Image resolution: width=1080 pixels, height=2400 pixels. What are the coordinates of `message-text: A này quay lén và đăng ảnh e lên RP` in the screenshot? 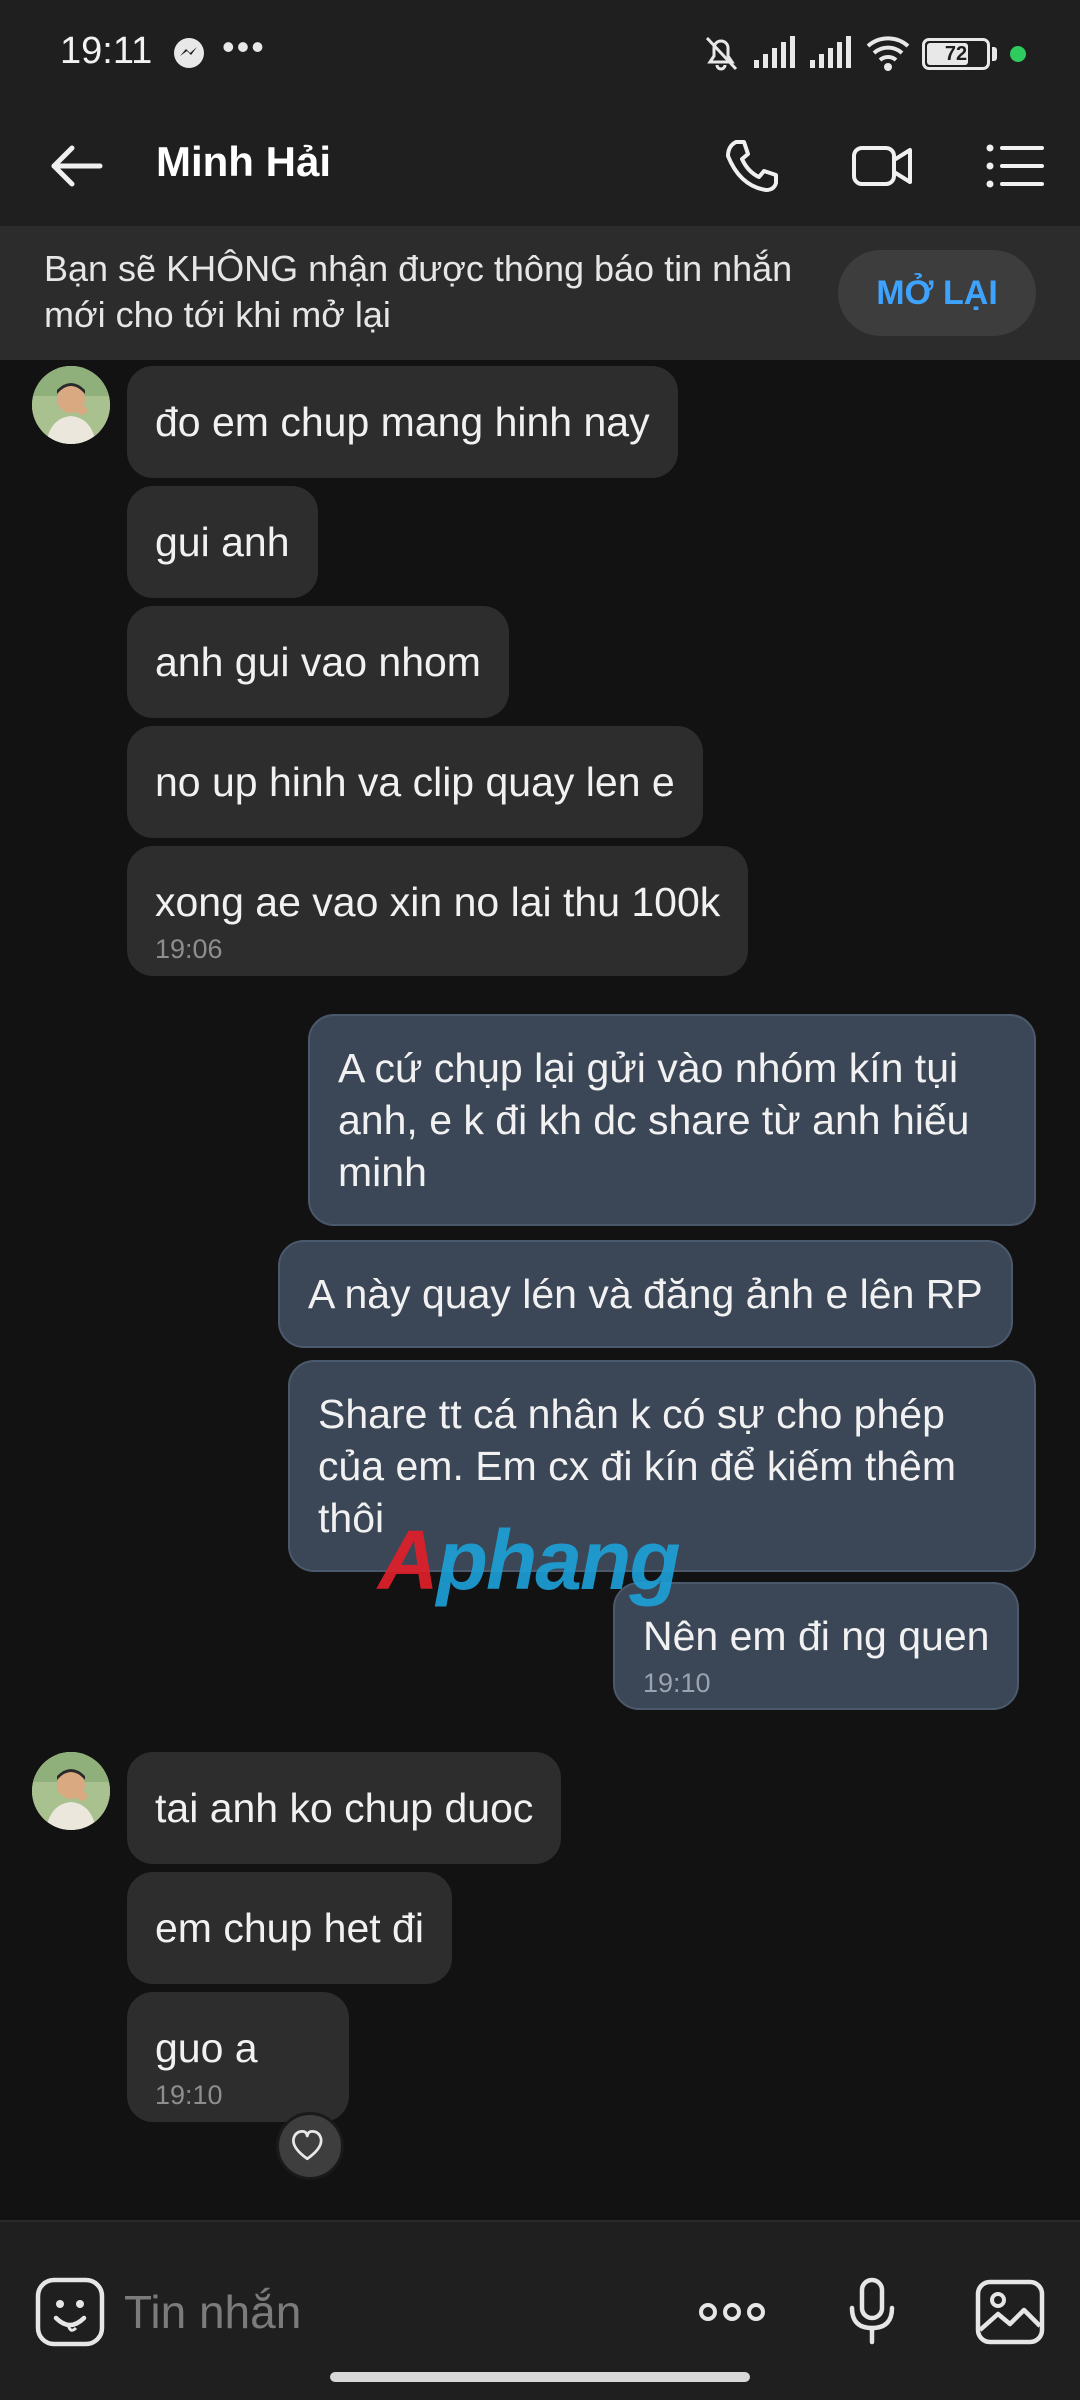 It's located at (645, 1294).